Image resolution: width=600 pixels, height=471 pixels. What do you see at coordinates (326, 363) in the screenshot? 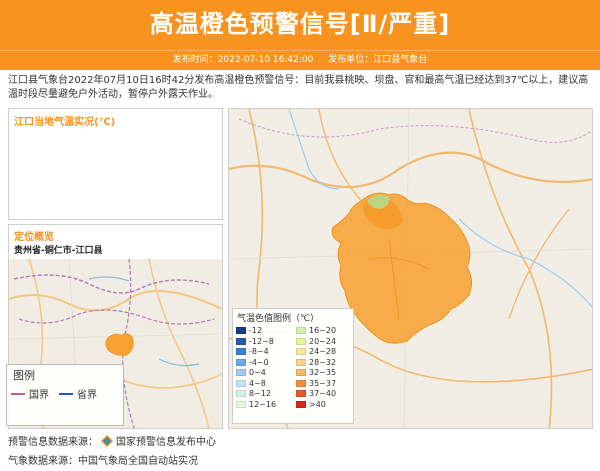
I see `legend-item: 28~32` at bounding box center [326, 363].